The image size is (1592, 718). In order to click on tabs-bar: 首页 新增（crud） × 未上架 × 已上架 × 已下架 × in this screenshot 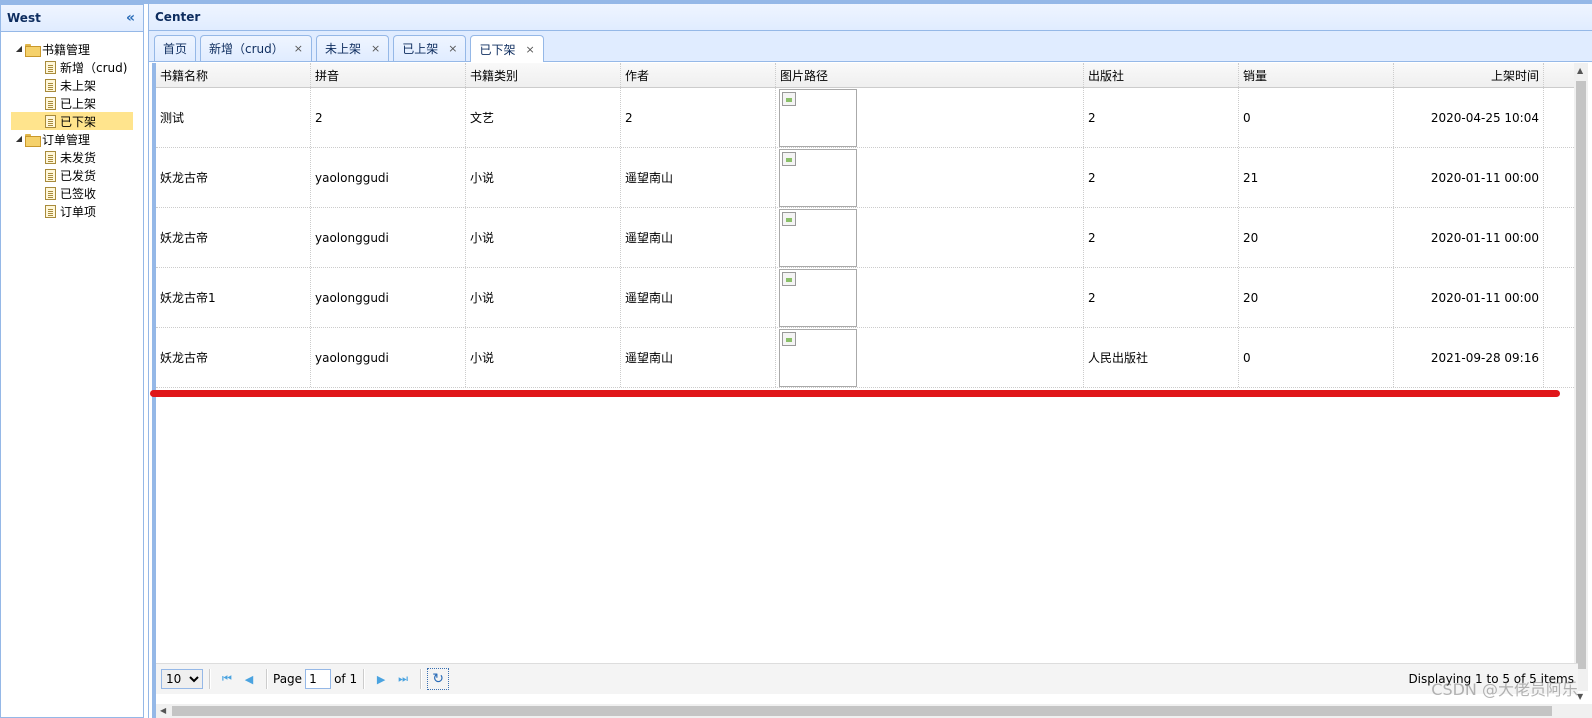, I will do `click(870, 46)`.